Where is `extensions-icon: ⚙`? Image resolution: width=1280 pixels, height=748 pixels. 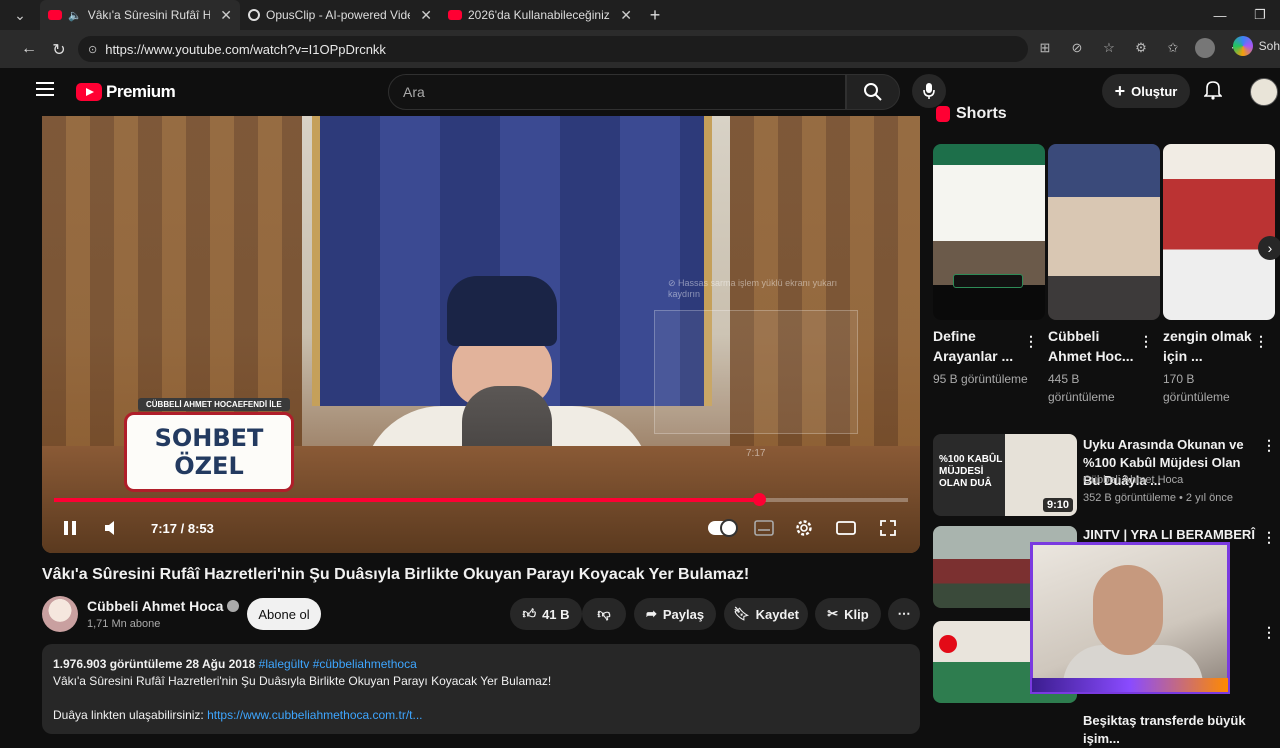
extensions-icon: ⚙ is located at coordinates (1141, 48).